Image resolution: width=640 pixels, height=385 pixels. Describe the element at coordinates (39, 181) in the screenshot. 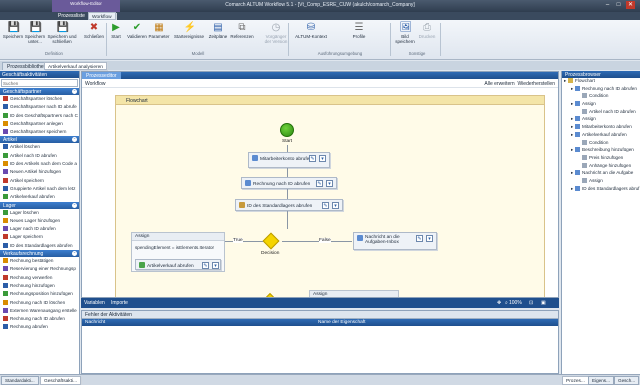

I see `toolbox-item: Artikel speichern` at that location.